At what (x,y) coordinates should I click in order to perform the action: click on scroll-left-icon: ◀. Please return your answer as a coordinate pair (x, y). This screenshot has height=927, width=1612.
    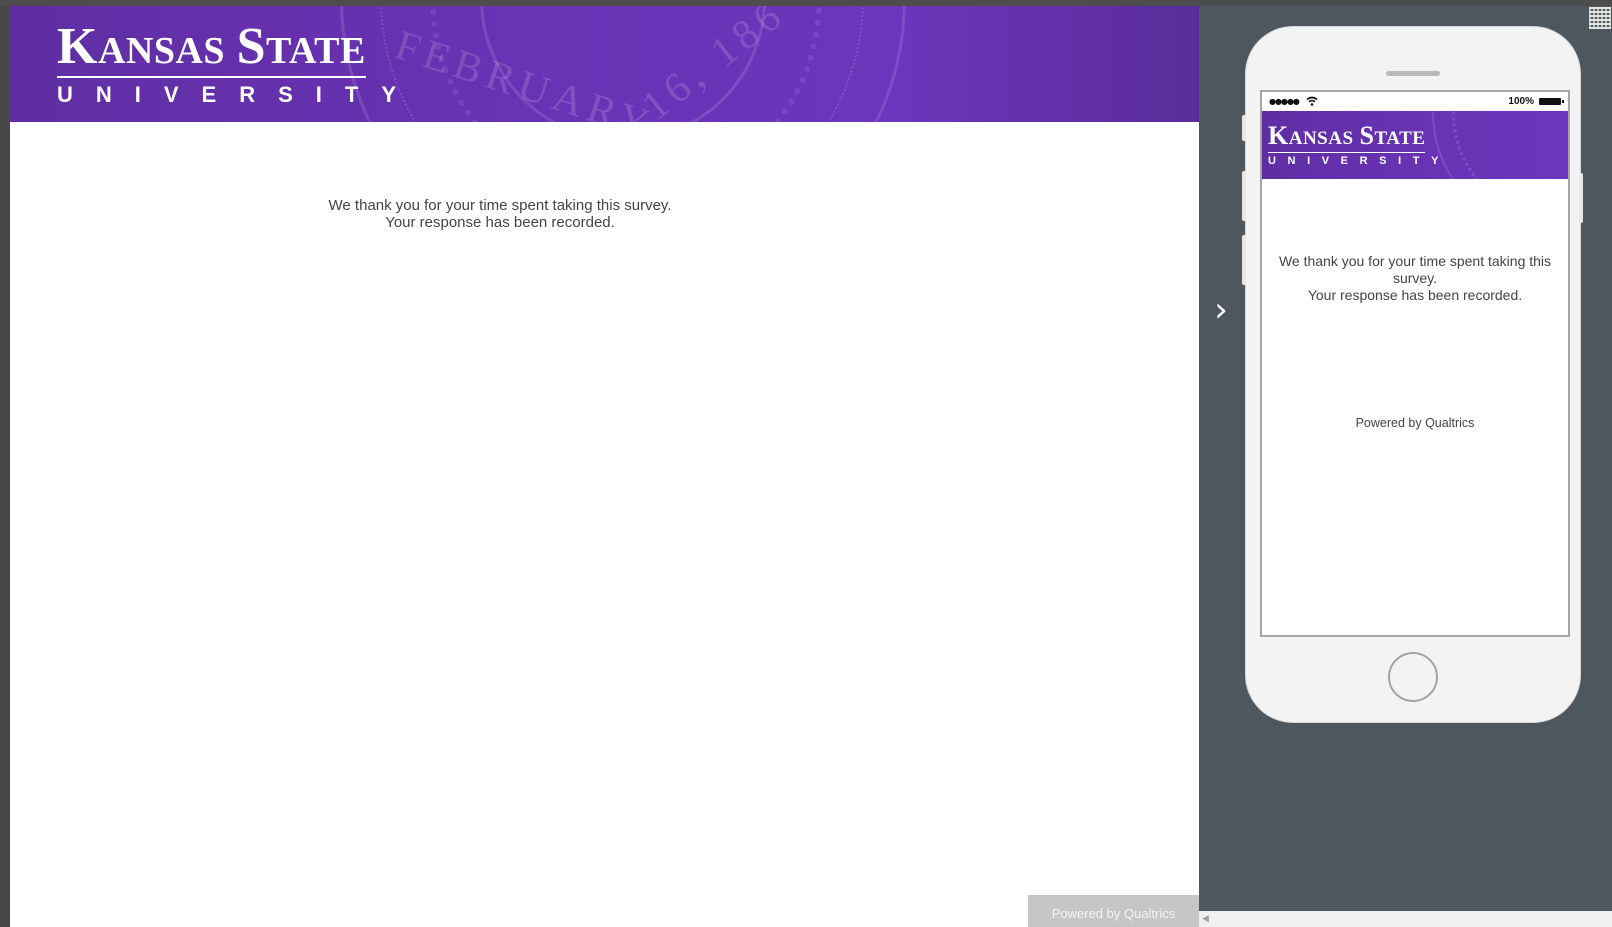
    Looking at the image, I should click on (1205, 919).